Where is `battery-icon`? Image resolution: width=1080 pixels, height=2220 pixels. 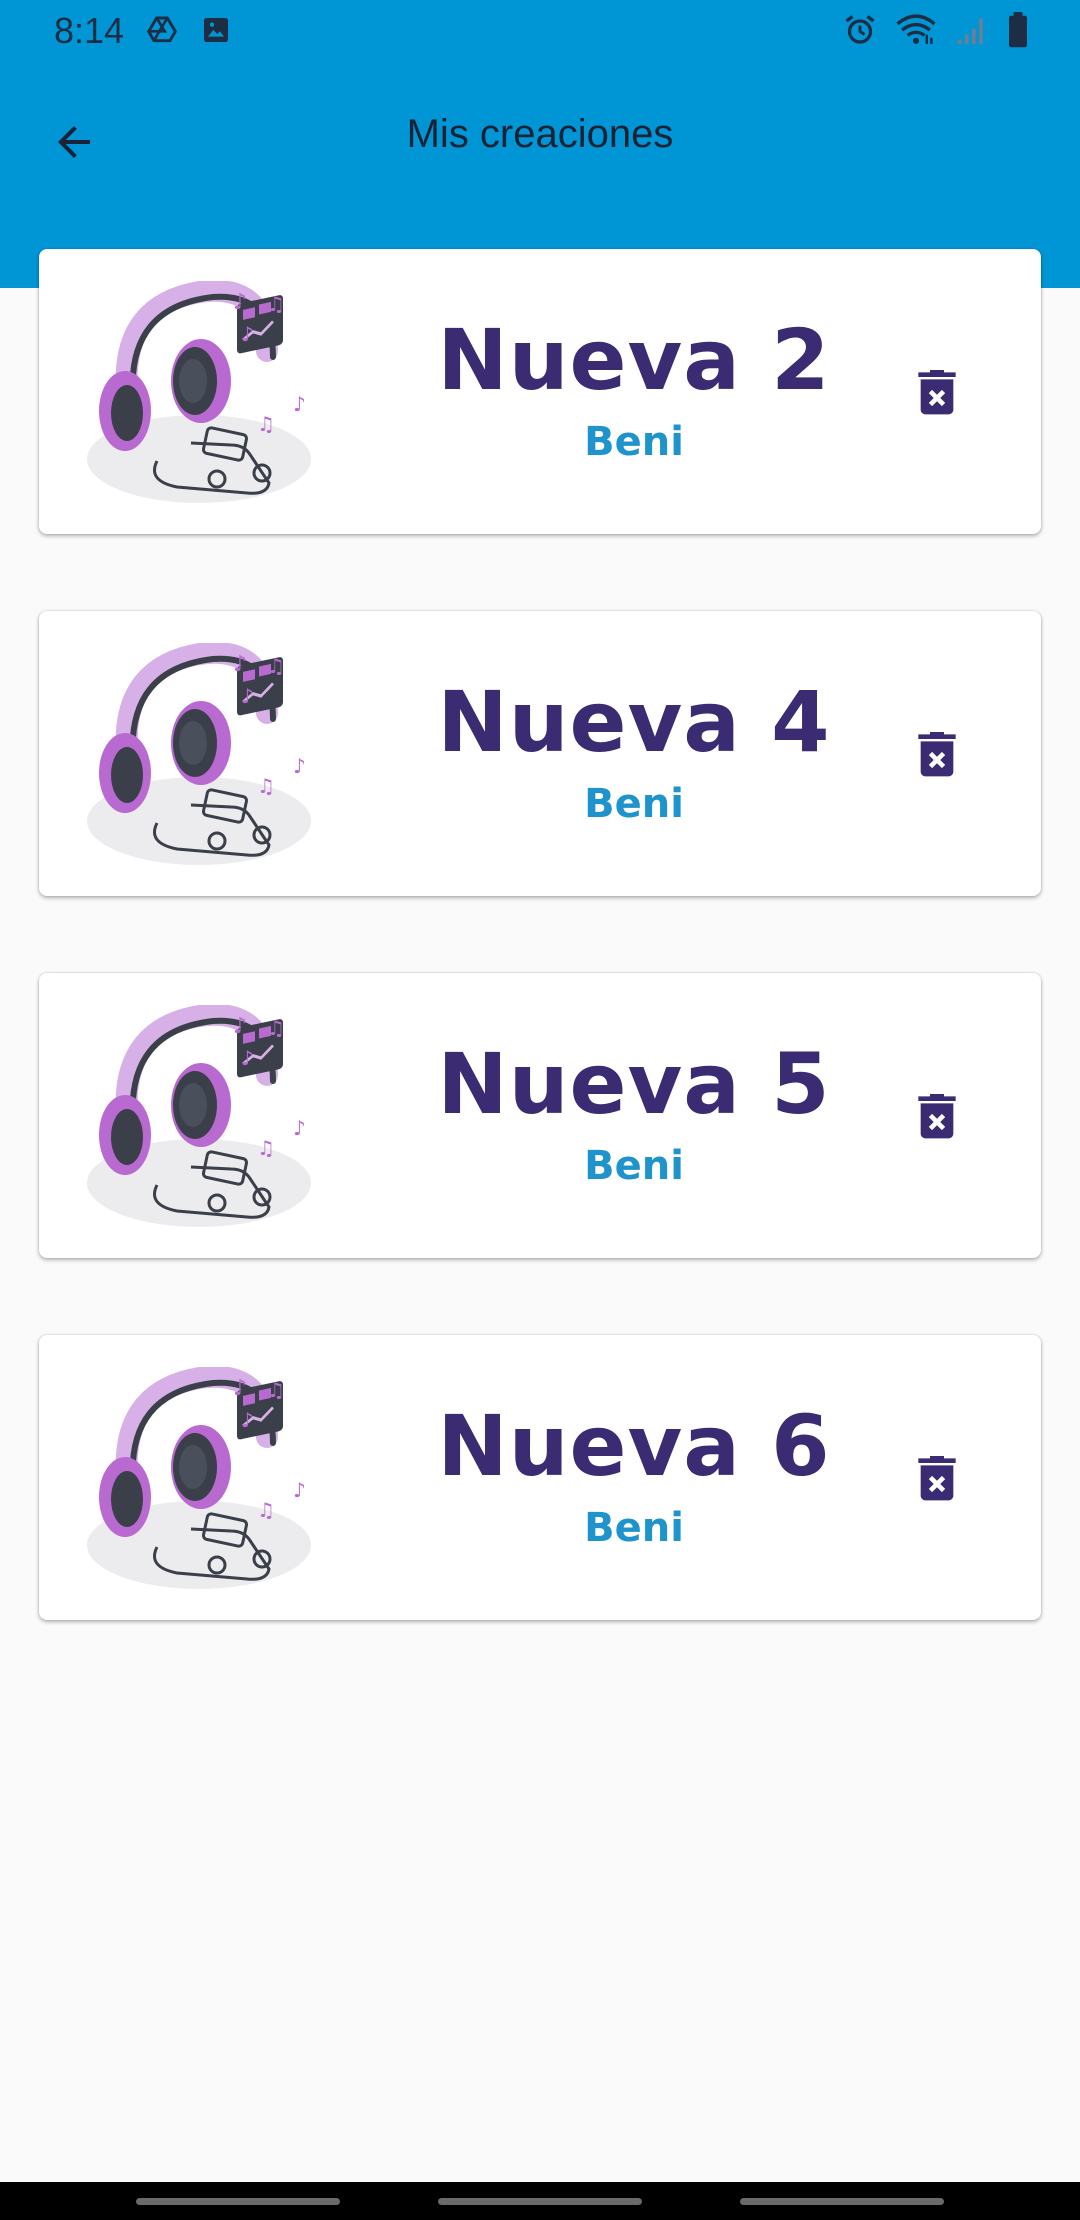 battery-icon is located at coordinates (1018, 32).